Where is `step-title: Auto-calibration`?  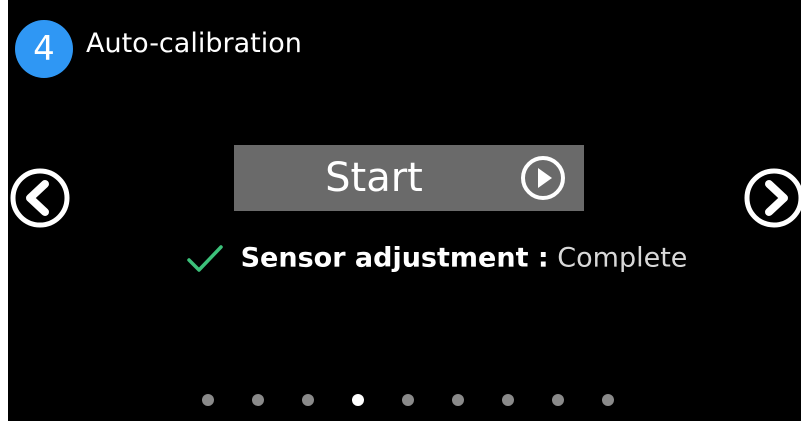
step-title: Auto-calibration is located at coordinates (194, 43).